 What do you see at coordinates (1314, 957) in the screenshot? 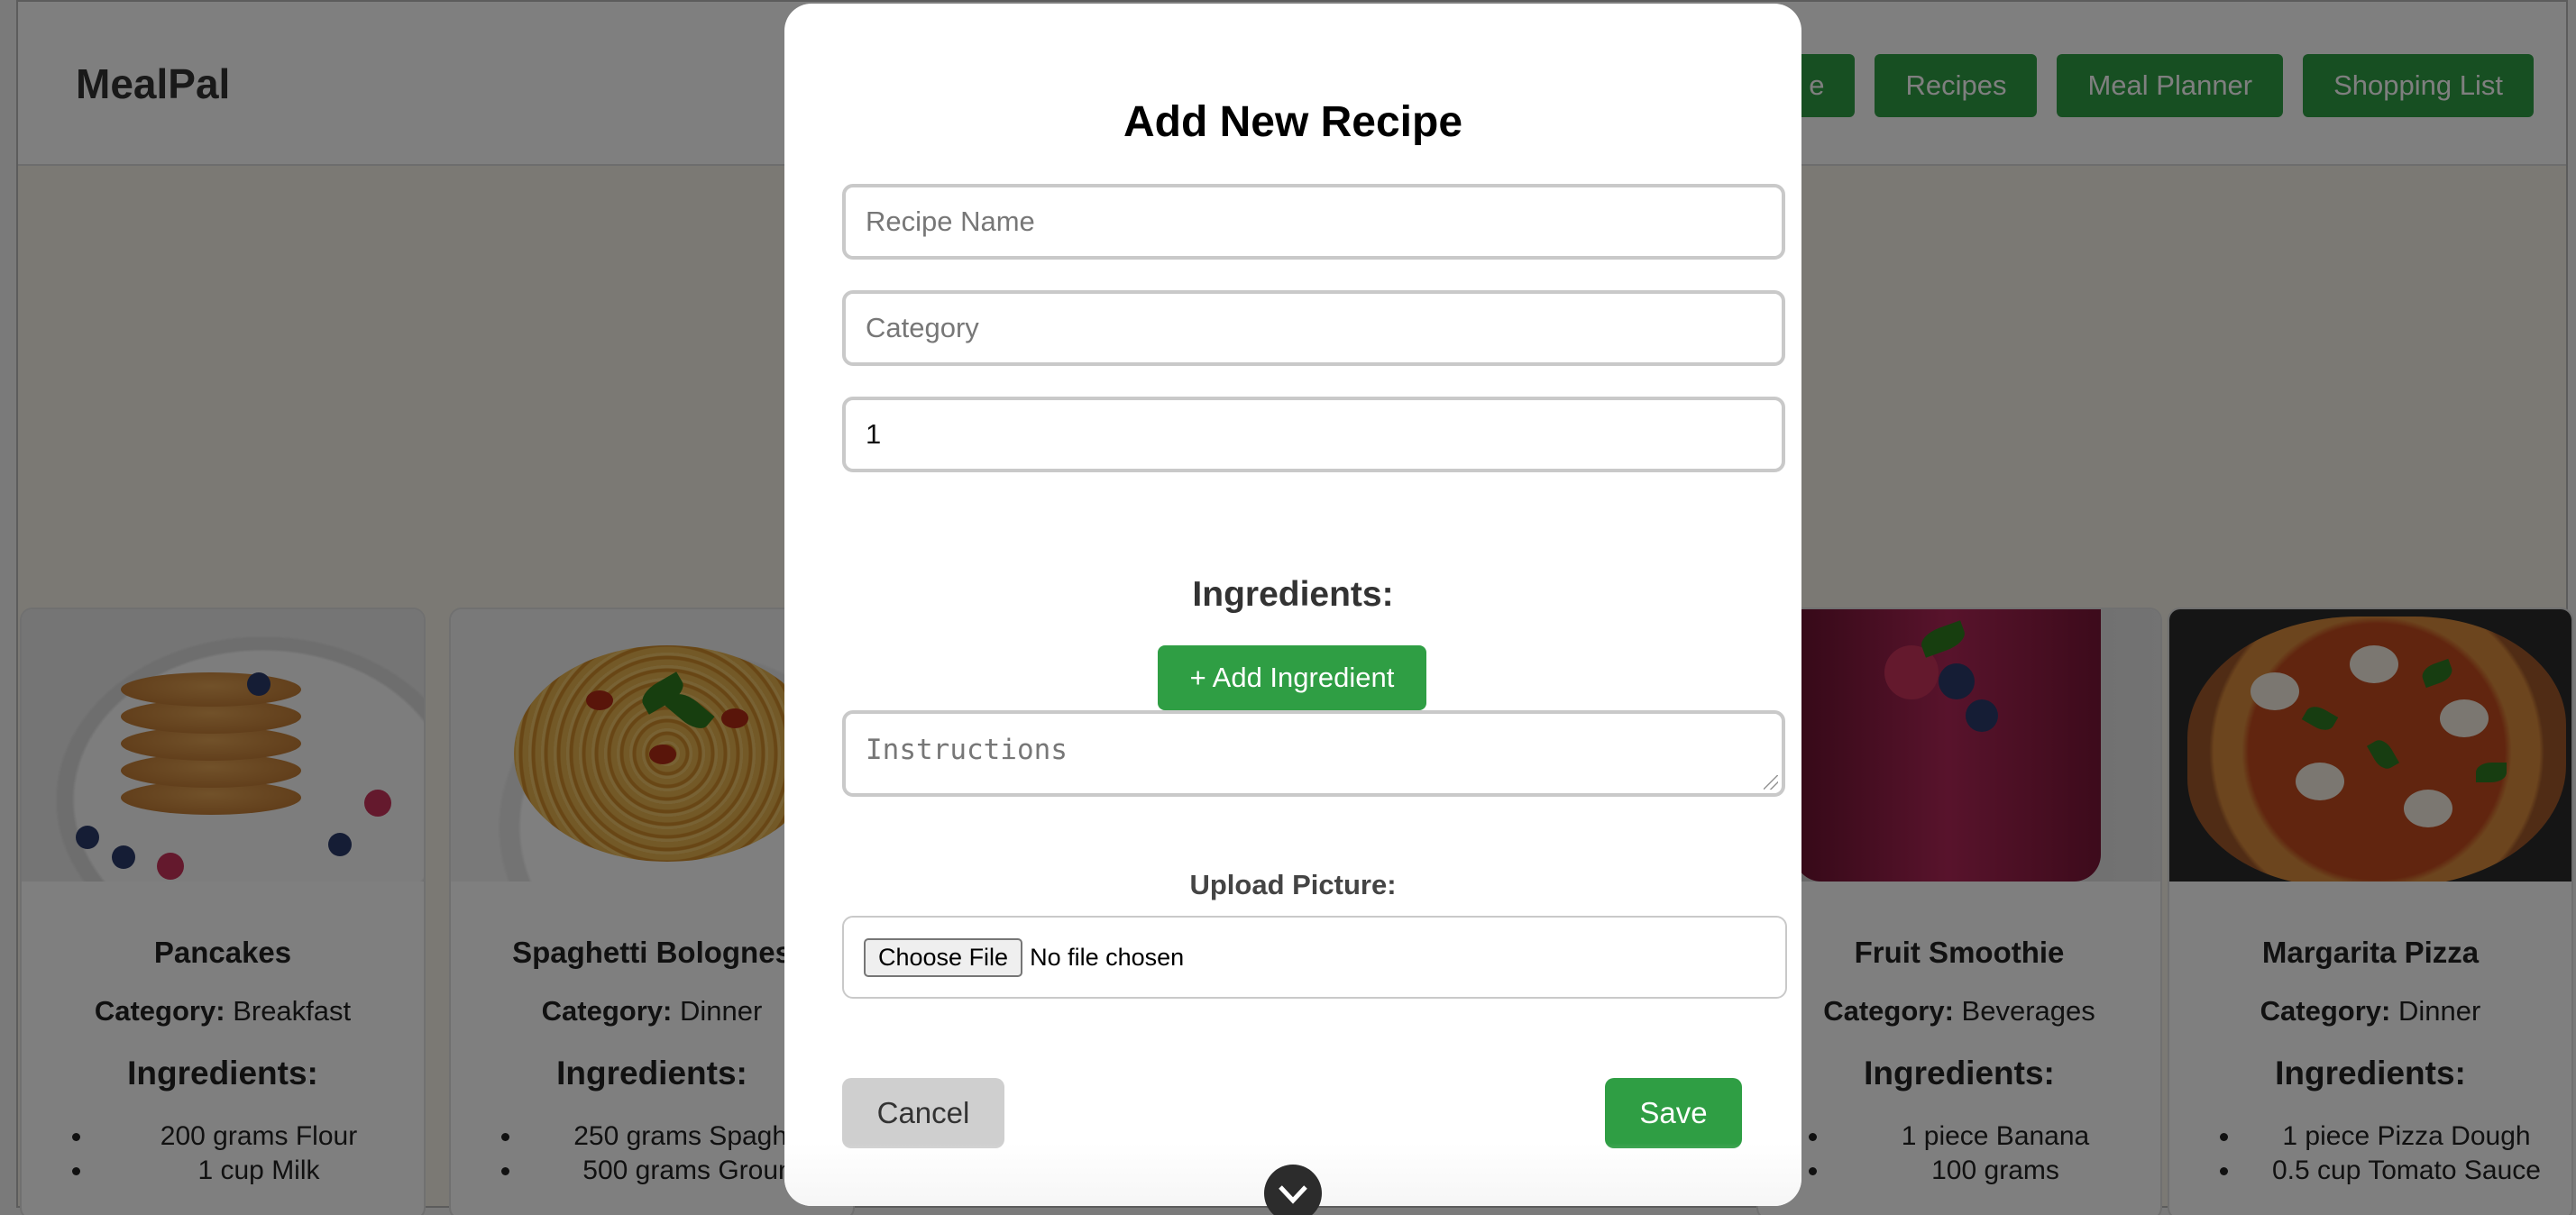
I see `file-upload-field: Choose File No file chosen` at bounding box center [1314, 957].